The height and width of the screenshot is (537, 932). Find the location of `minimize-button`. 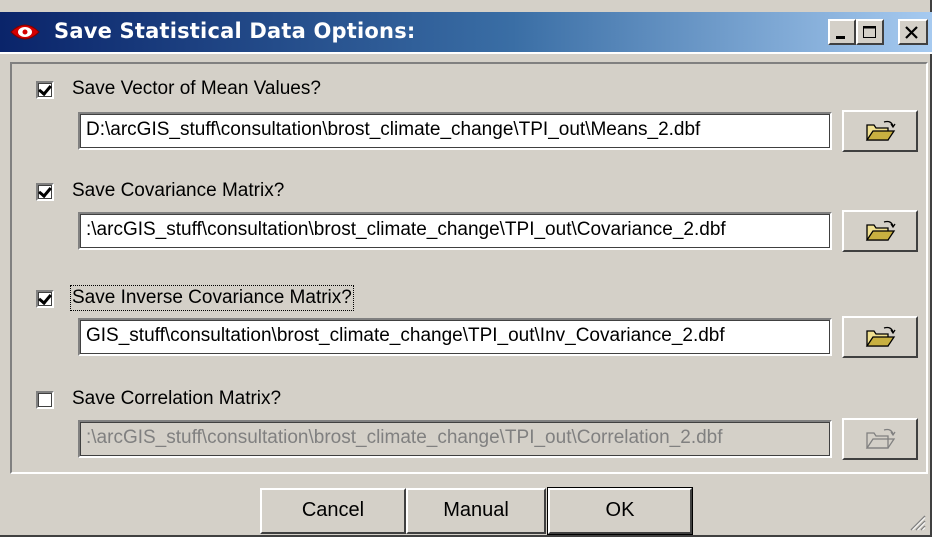

minimize-button is located at coordinates (842, 32).